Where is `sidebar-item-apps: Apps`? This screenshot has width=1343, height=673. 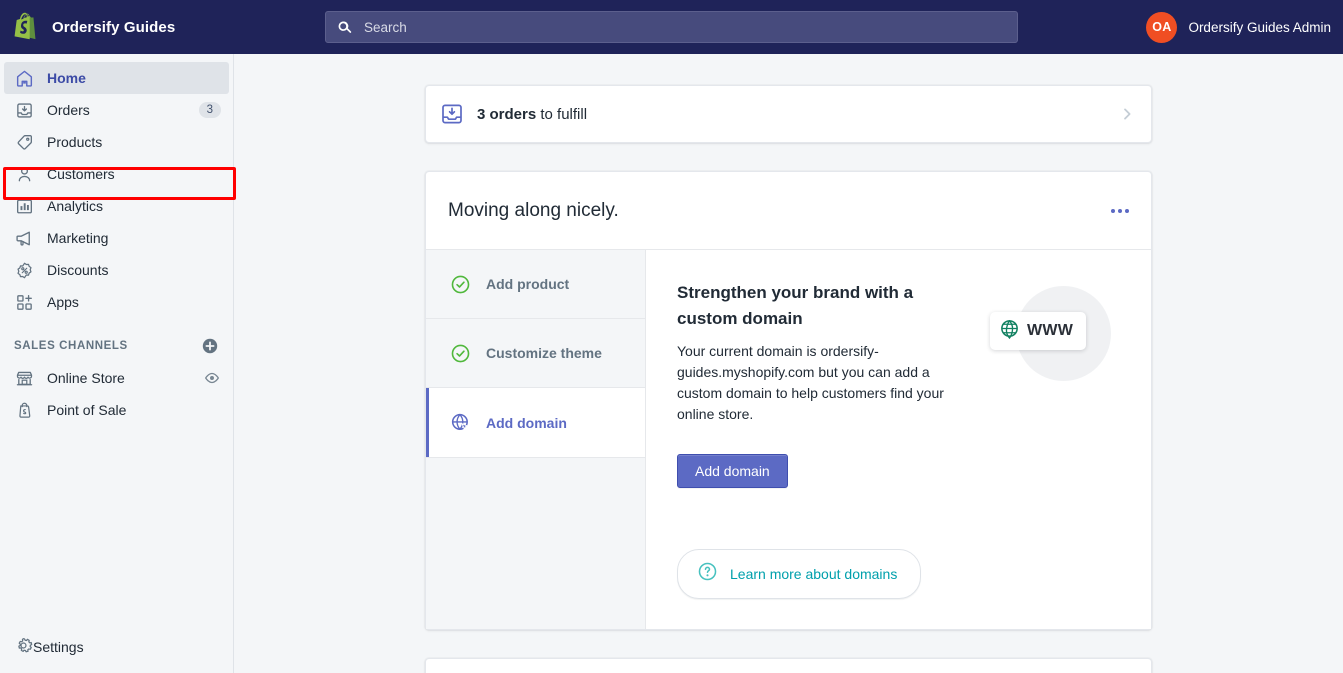 sidebar-item-apps: Apps is located at coordinates (116, 302).